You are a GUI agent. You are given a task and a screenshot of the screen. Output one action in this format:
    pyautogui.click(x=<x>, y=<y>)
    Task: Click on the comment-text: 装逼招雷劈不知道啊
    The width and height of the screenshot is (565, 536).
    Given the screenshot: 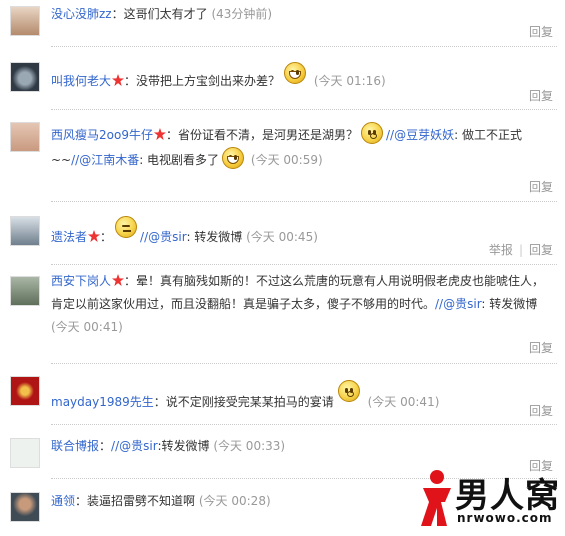 What is the action you would take?
    pyautogui.click(x=141, y=501)
    